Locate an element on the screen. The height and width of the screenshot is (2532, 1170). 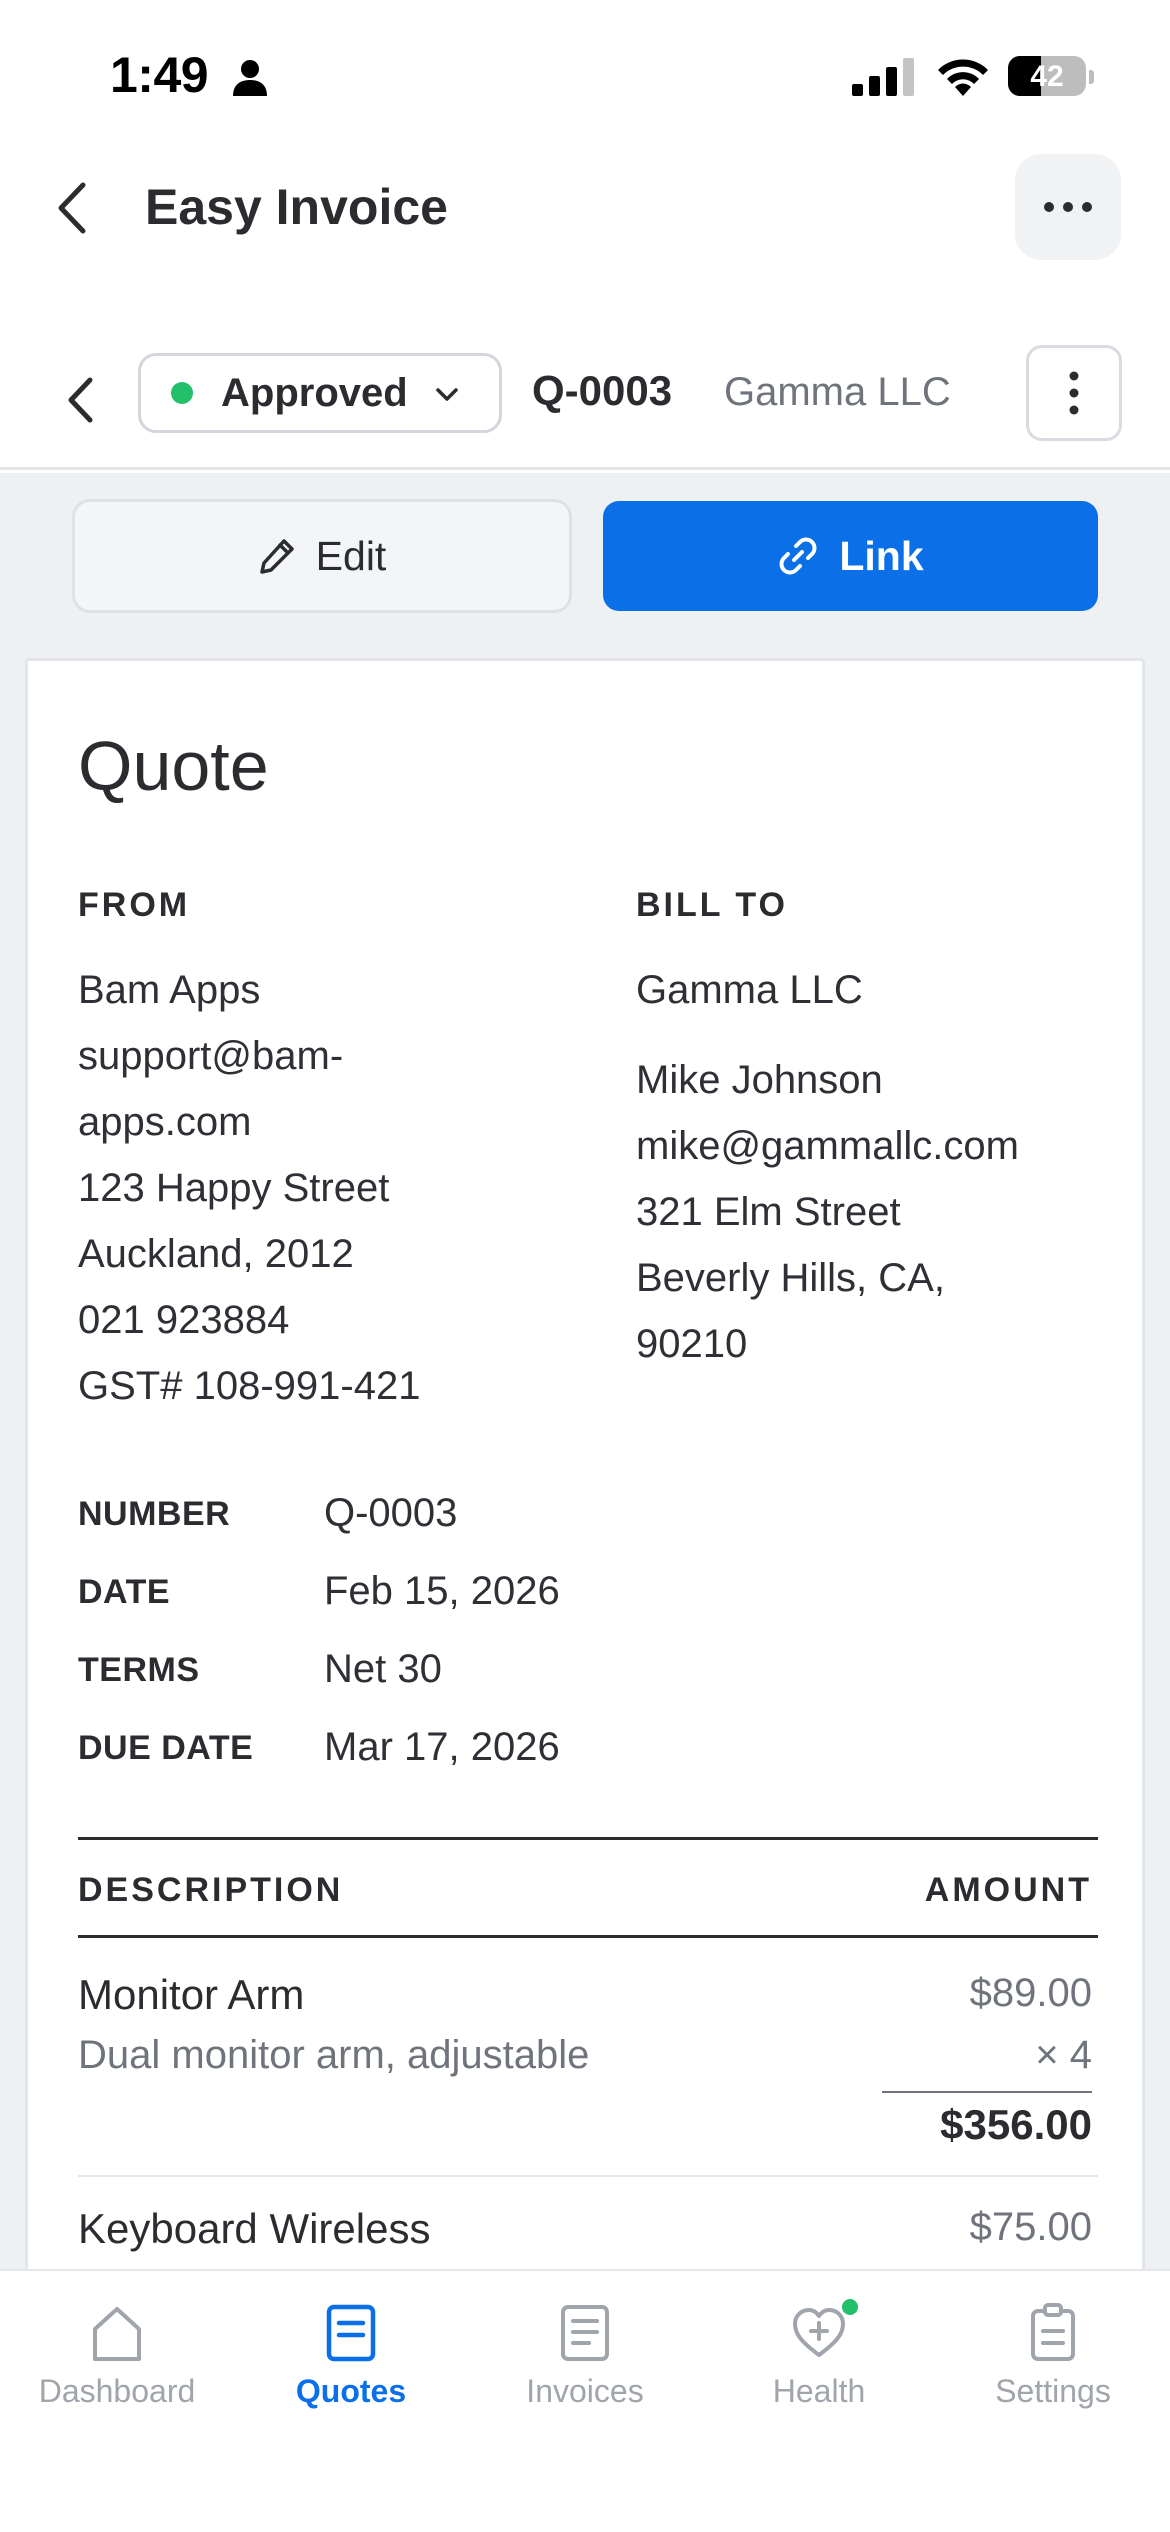
vertical-ellipsis-icon is located at coordinates (1074, 393).